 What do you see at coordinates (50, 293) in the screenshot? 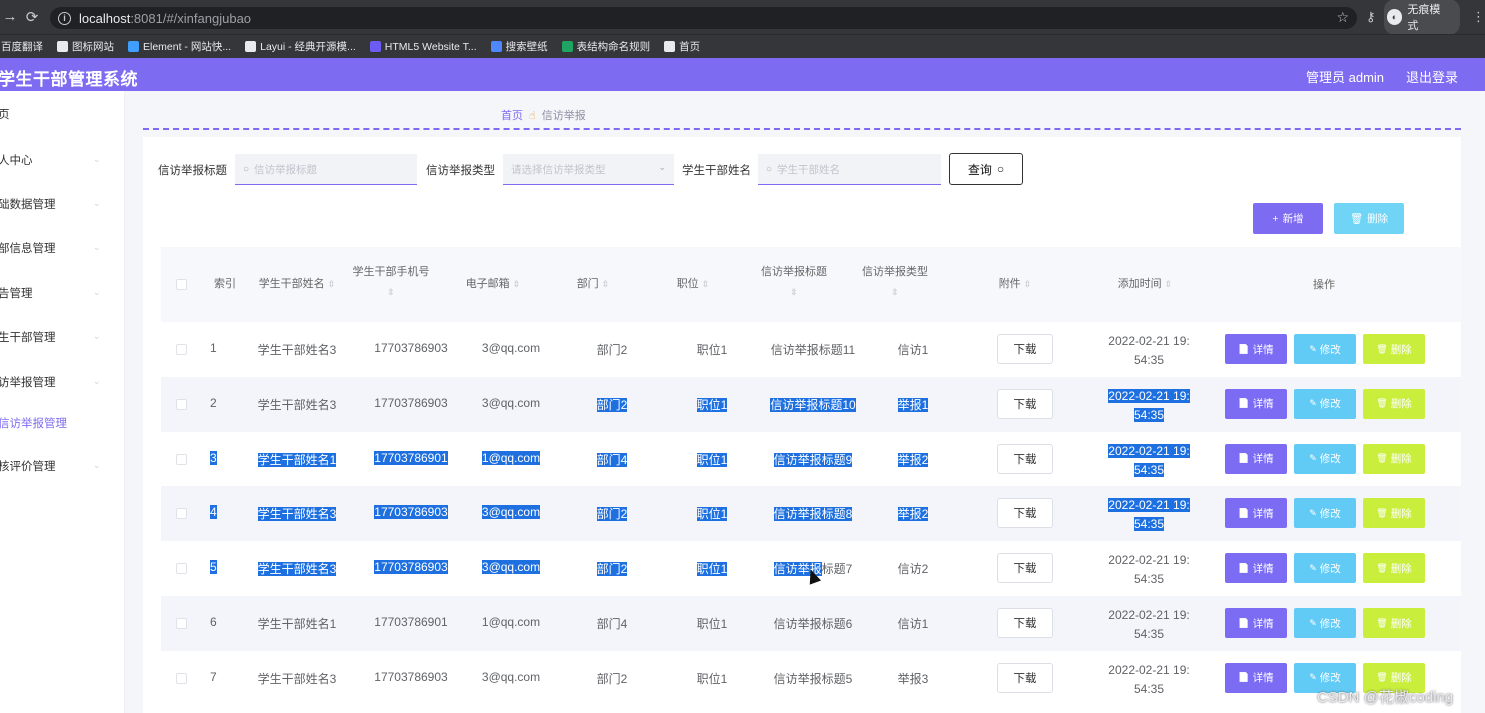
I see `sidebar-item: 告管理 ⌄` at bounding box center [50, 293].